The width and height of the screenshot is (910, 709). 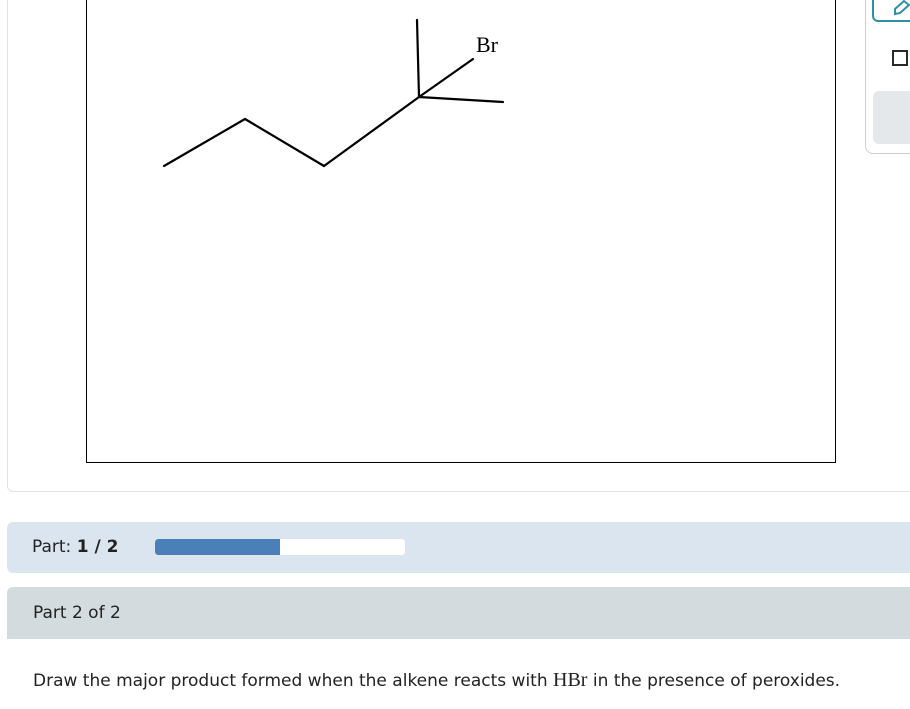 What do you see at coordinates (891, 11) in the screenshot?
I see `pencil-tool-button` at bounding box center [891, 11].